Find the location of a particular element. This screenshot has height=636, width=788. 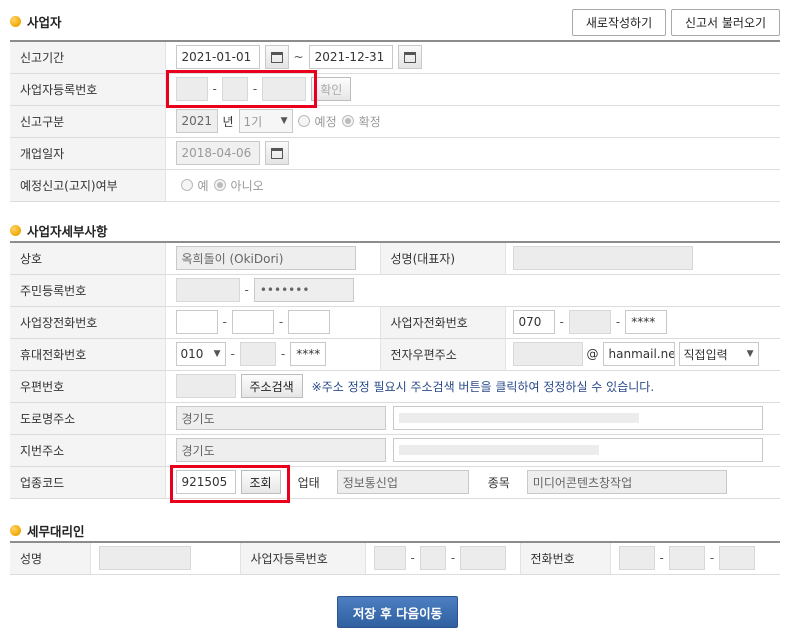

trade-row: 상호 옥희돌이 (OkiDori) 성명(대표자) is located at coordinates (395, 258).